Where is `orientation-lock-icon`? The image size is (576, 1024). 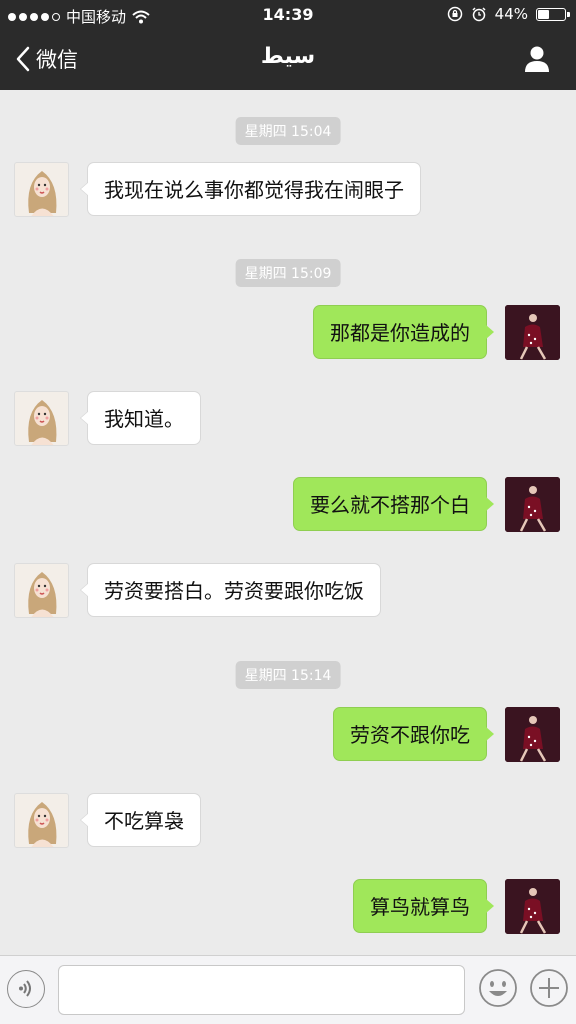 orientation-lock-icon is located at coordinates (454, 14).